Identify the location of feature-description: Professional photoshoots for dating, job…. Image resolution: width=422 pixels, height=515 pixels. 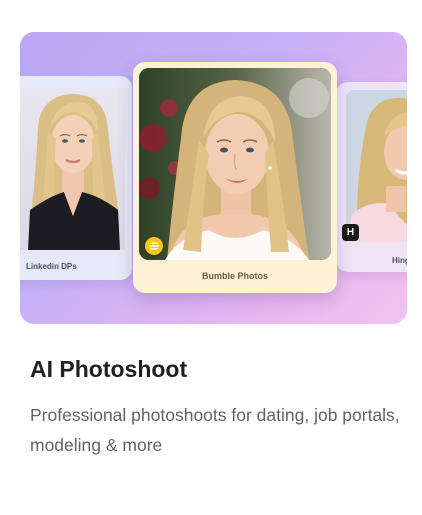
(215, 430).